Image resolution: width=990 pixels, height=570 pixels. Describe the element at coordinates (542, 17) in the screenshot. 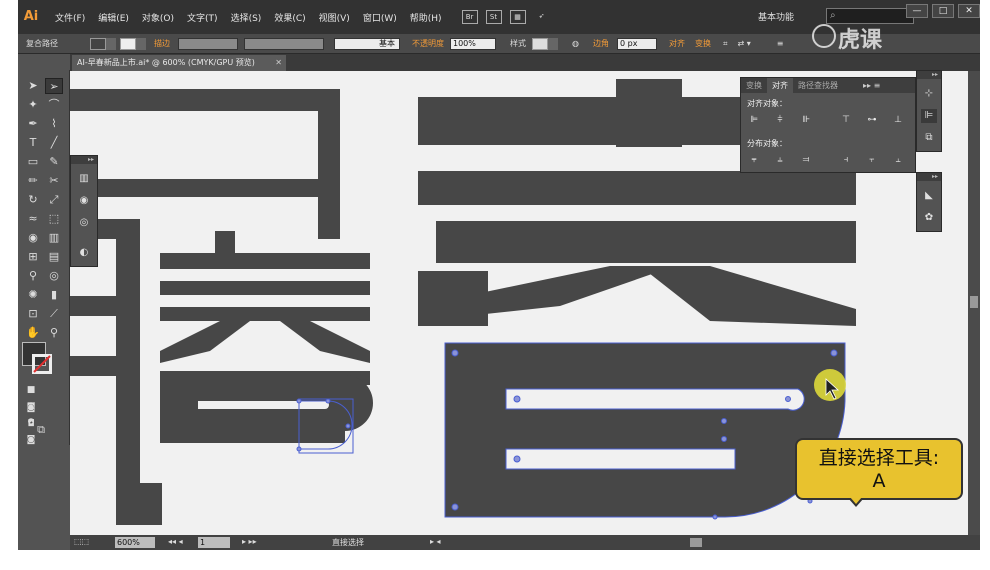

I see `gpu-performance-icon: ➶` at that location.